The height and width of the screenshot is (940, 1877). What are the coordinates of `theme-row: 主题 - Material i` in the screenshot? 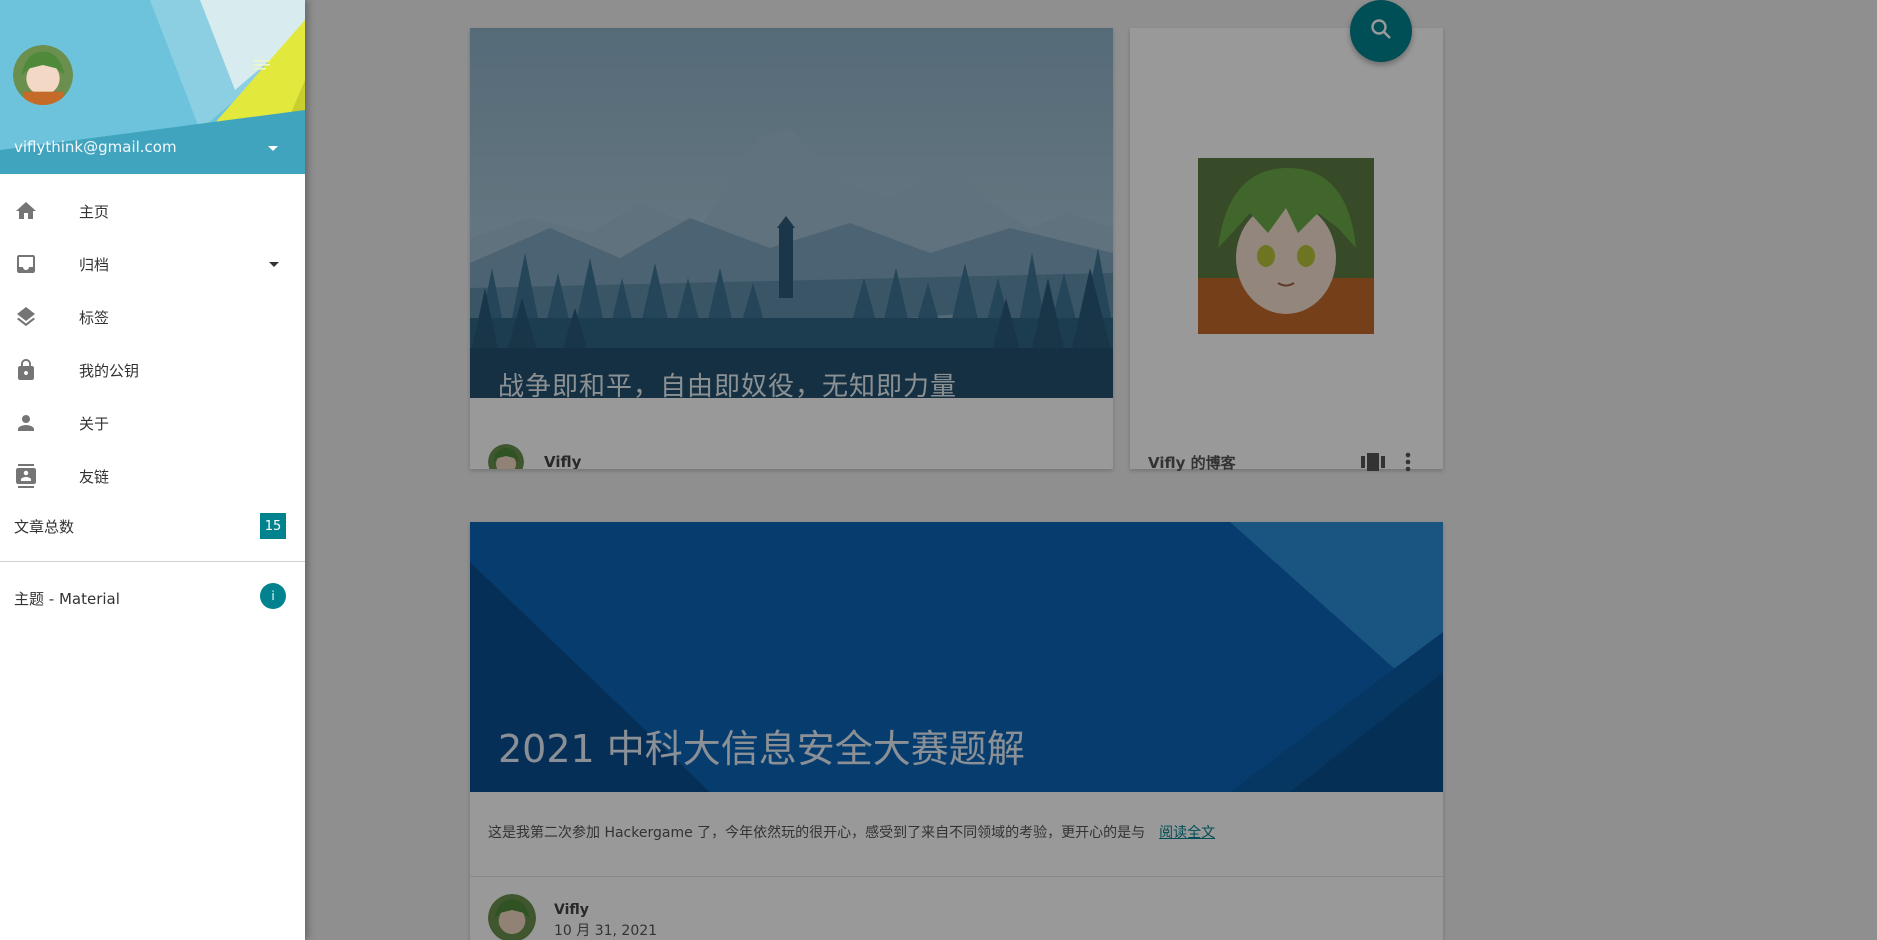 It's located at (152, 597).